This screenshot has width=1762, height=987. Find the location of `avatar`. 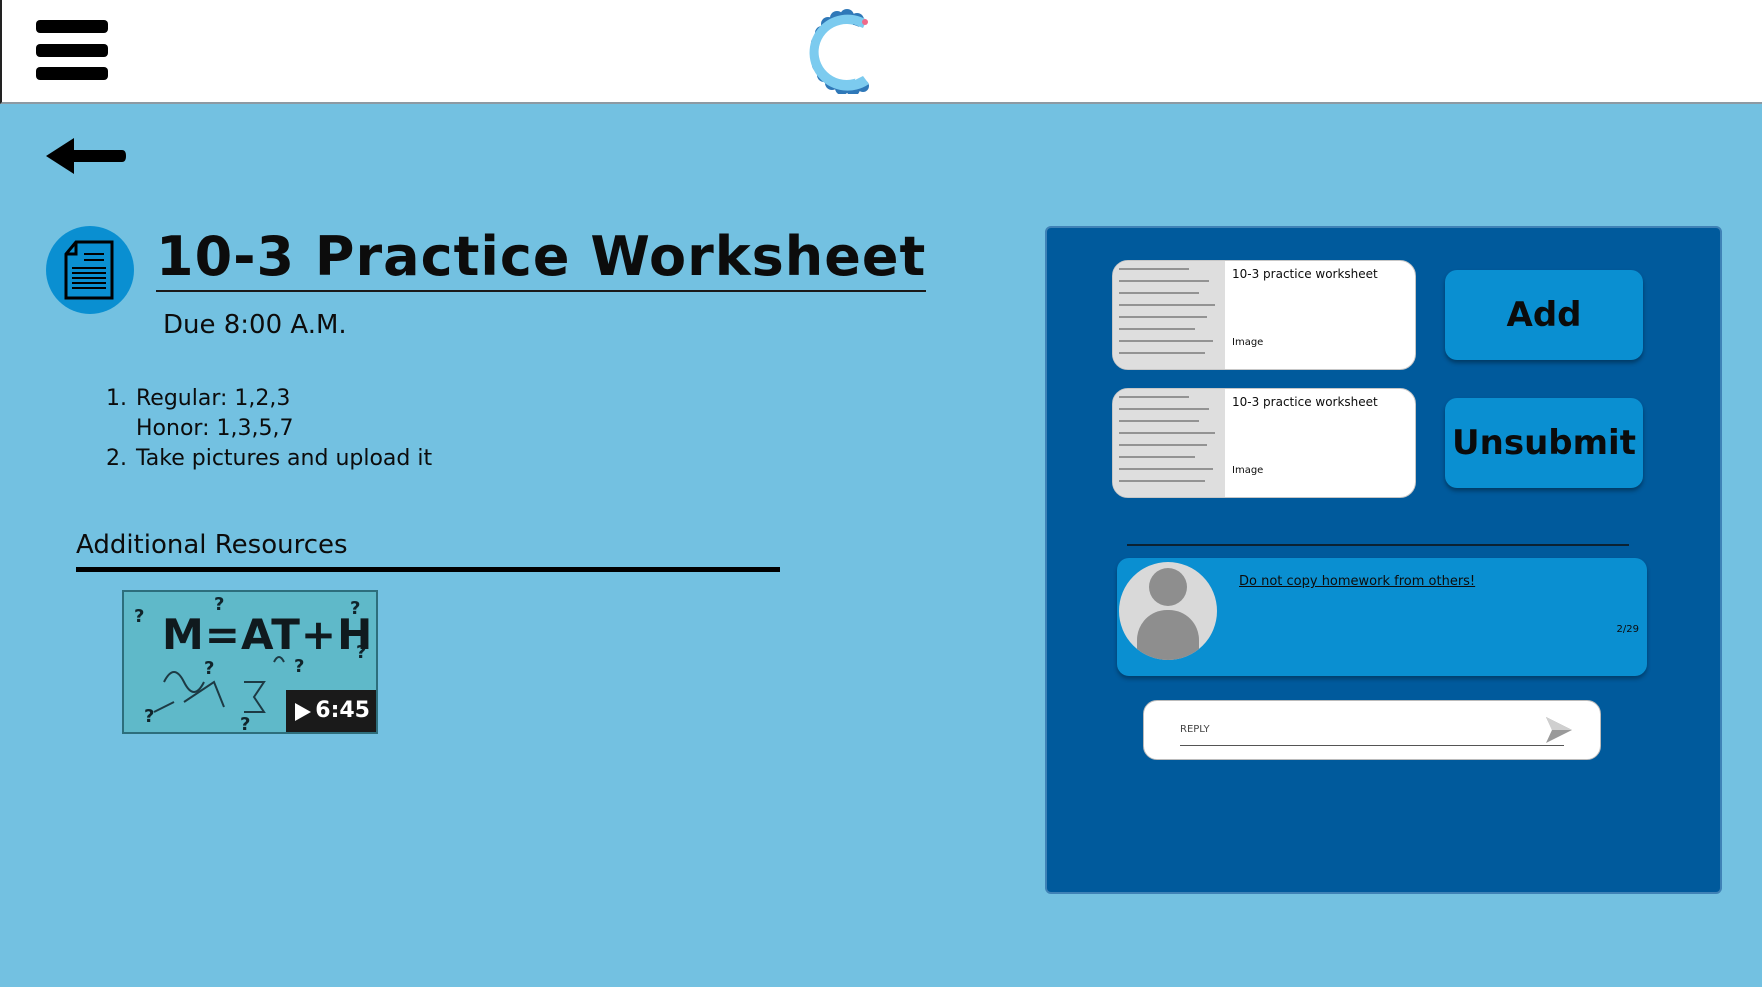

avatar is located at coordinates (1168, 611).